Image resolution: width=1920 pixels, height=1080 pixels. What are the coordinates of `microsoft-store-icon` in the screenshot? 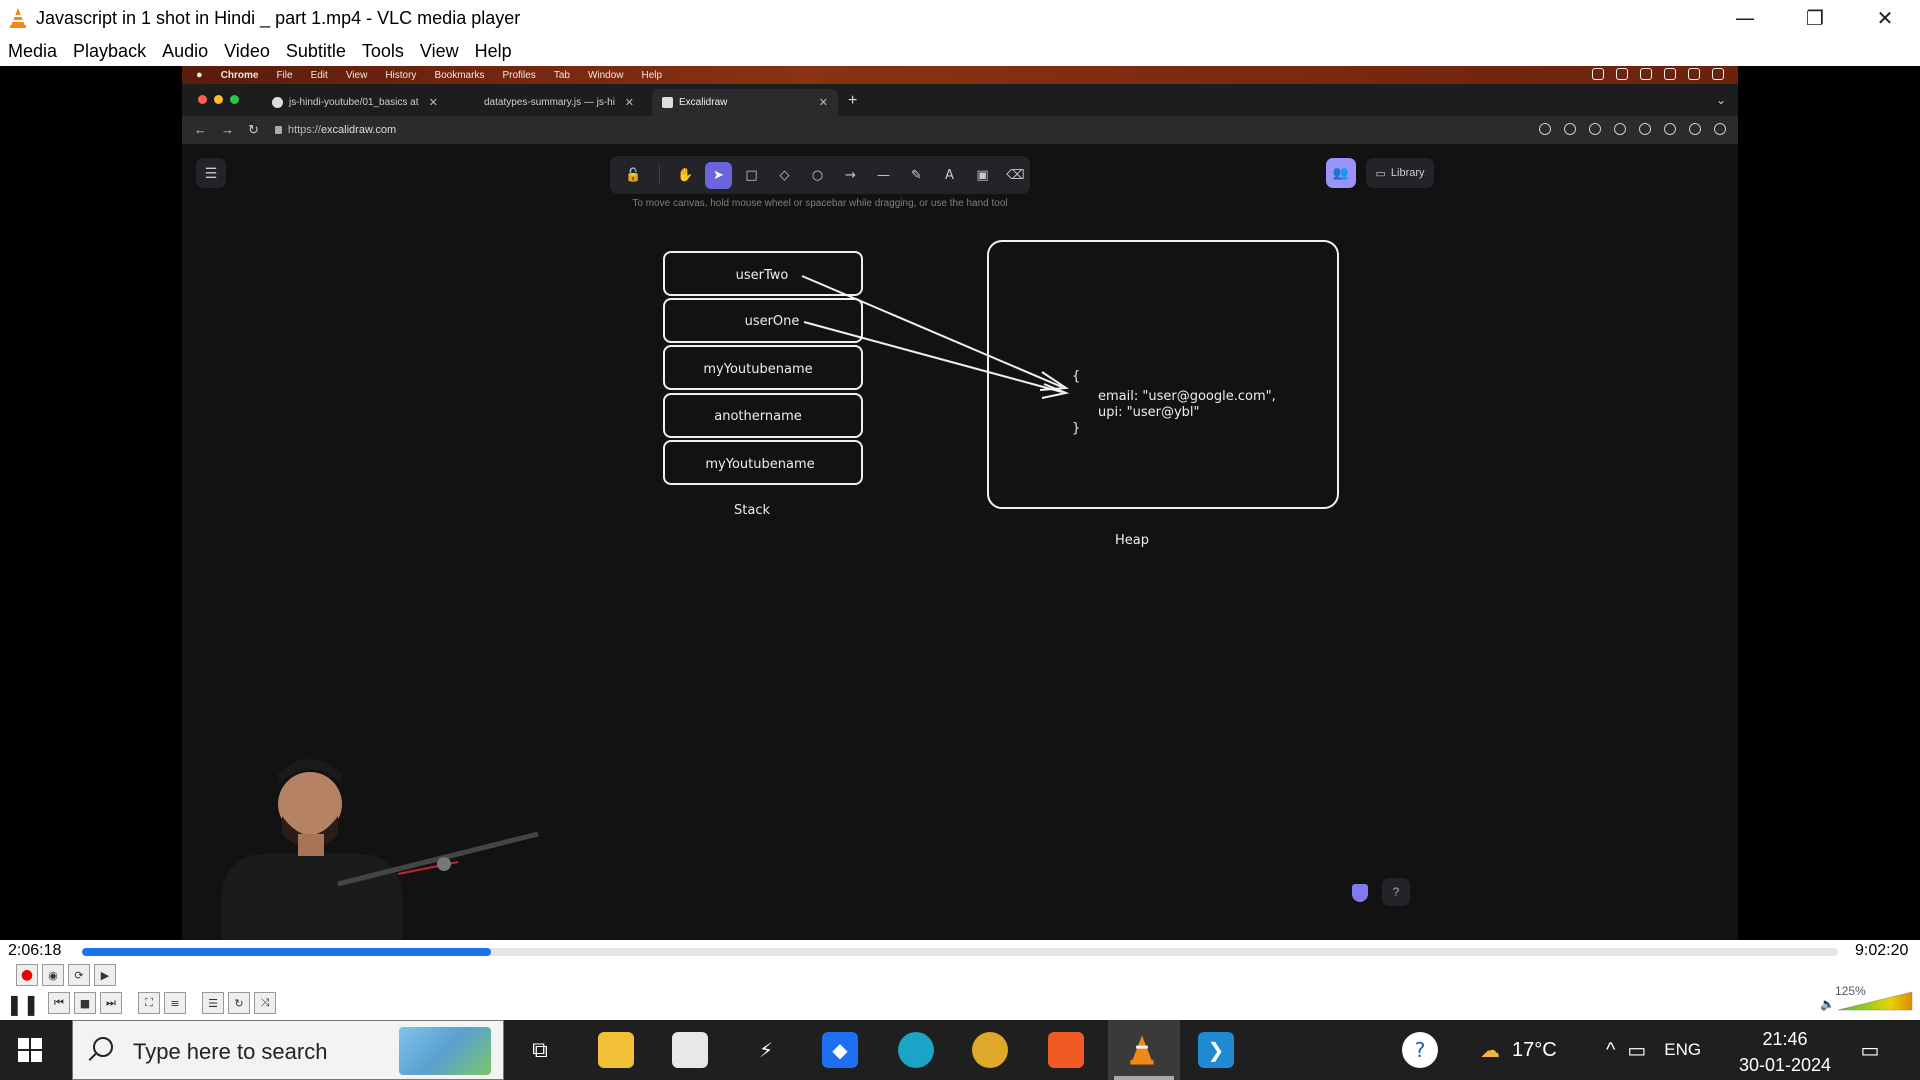 It's located at (690, 1050).